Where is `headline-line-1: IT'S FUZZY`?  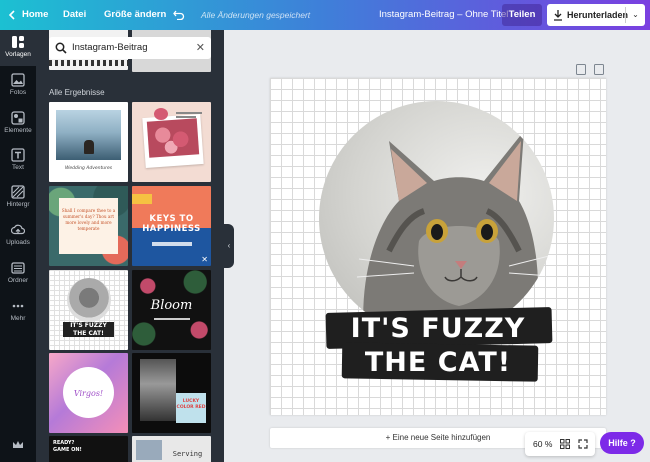 headline-line-1: IT'S FUZZY is located at coordinates (438, 329).